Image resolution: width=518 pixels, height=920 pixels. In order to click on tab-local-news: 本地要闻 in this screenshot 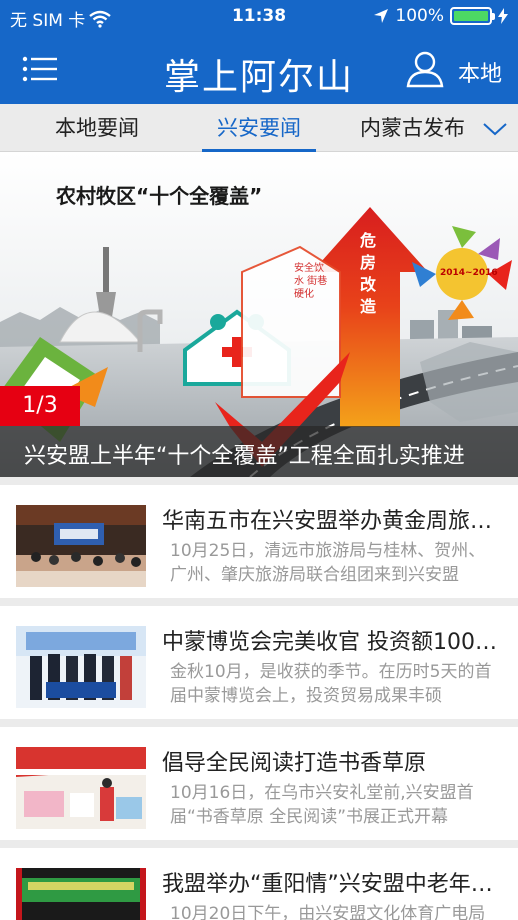, I will do `click(97, 128)`.